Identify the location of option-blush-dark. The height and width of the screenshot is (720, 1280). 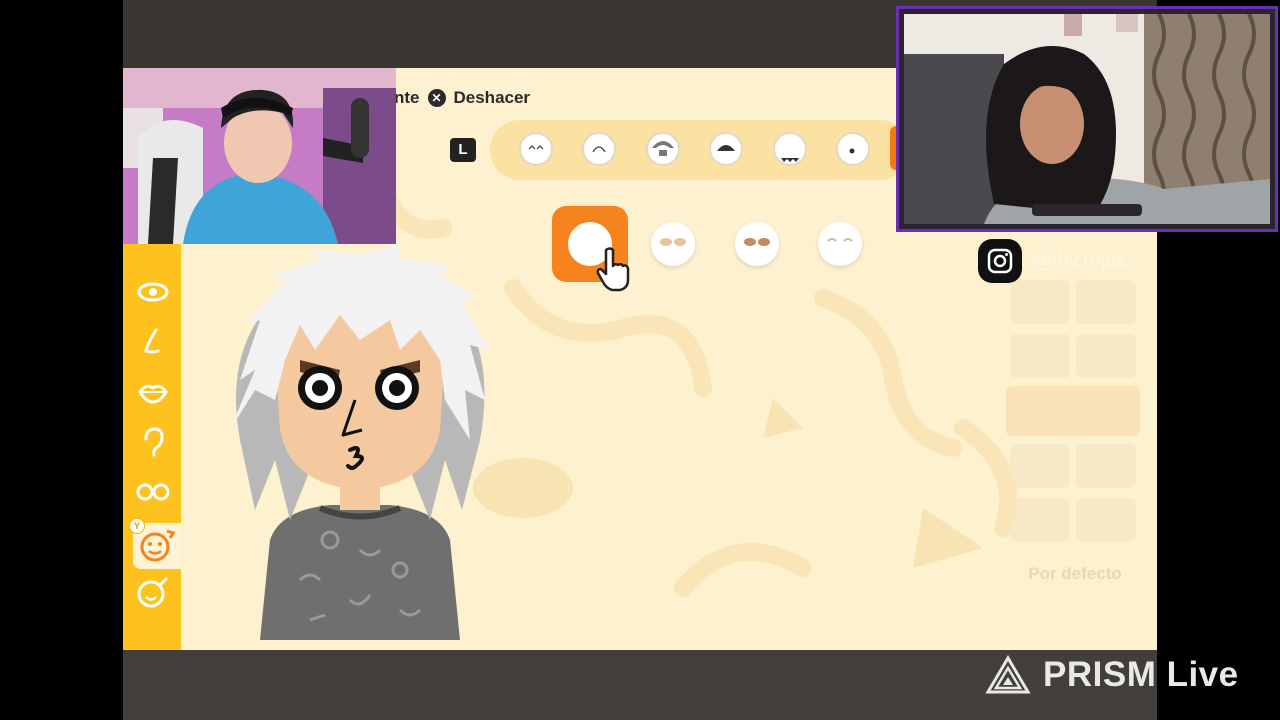
(757, 244).